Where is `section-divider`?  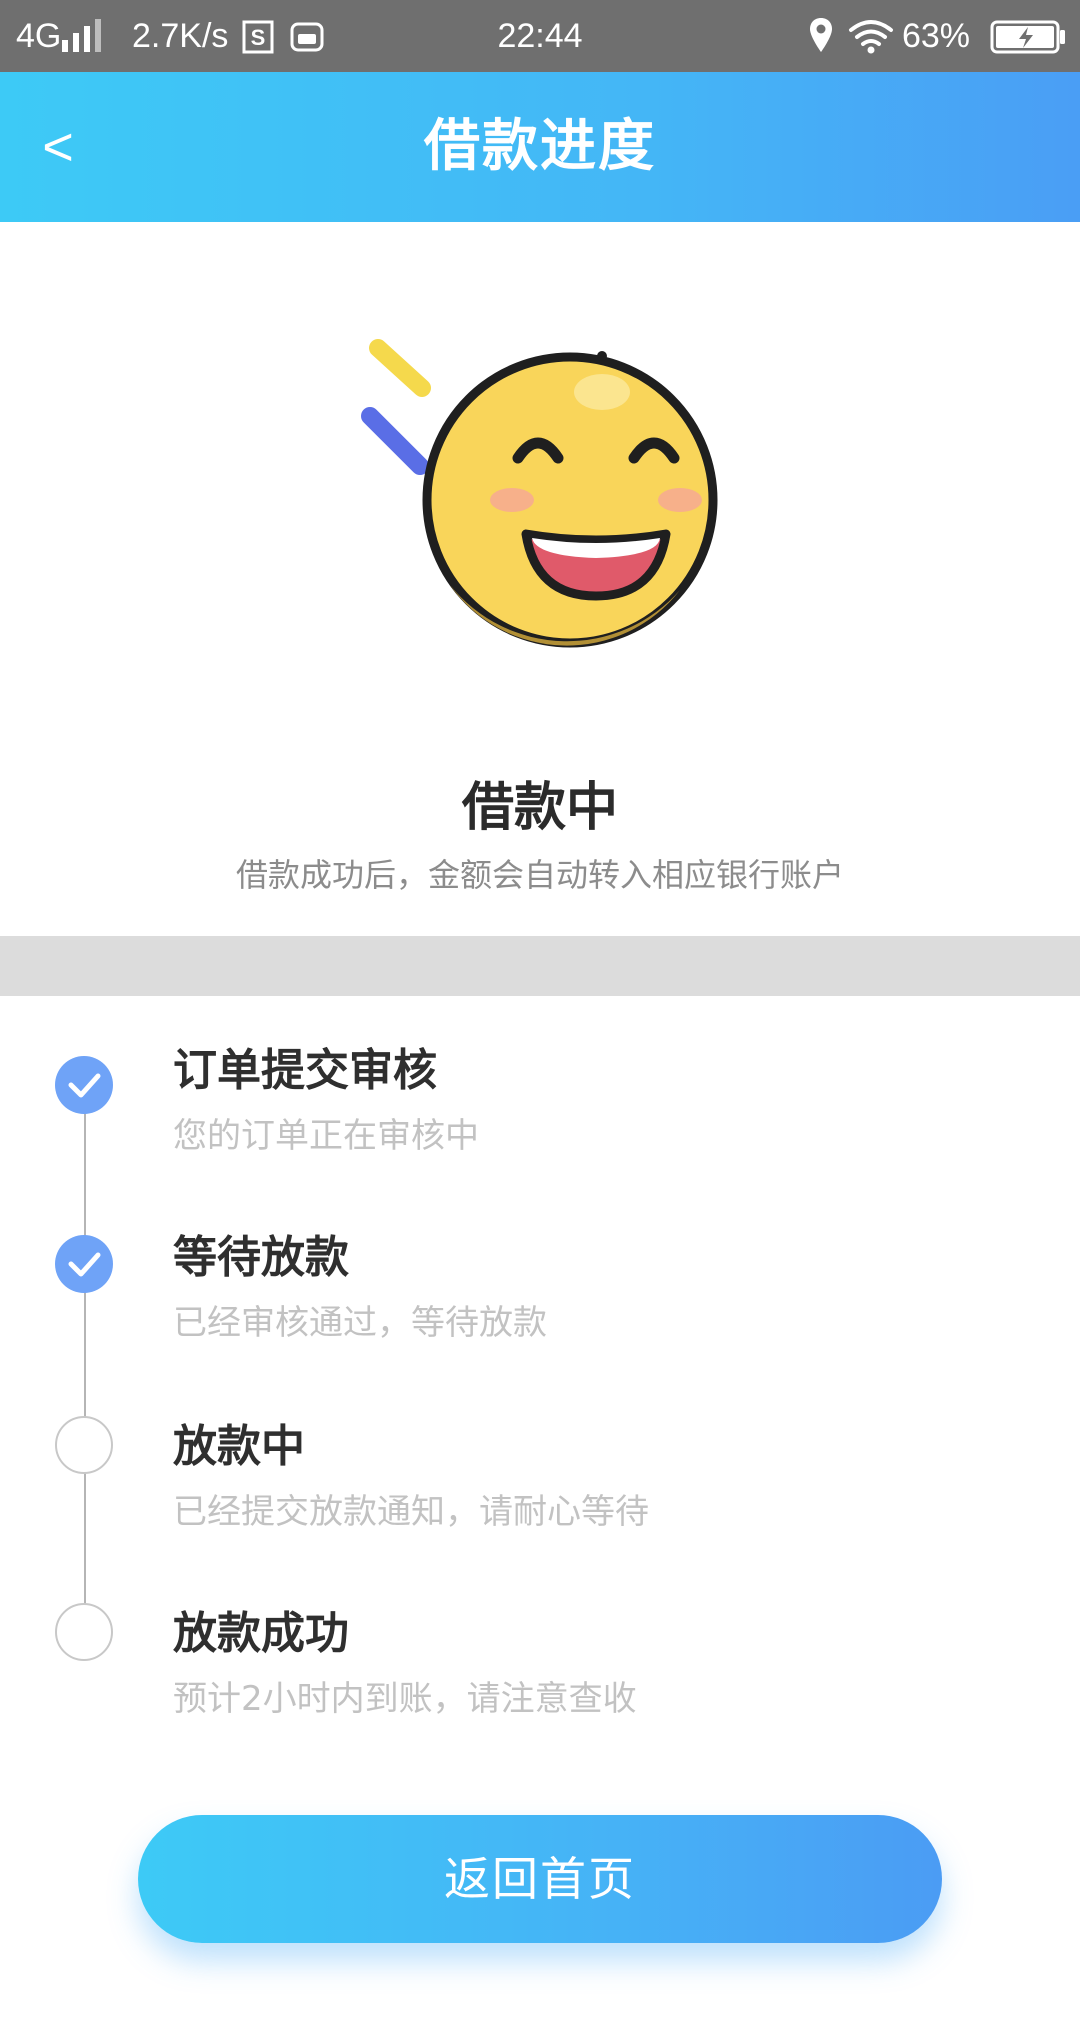
section-divider is located at coordinates (540, 966).